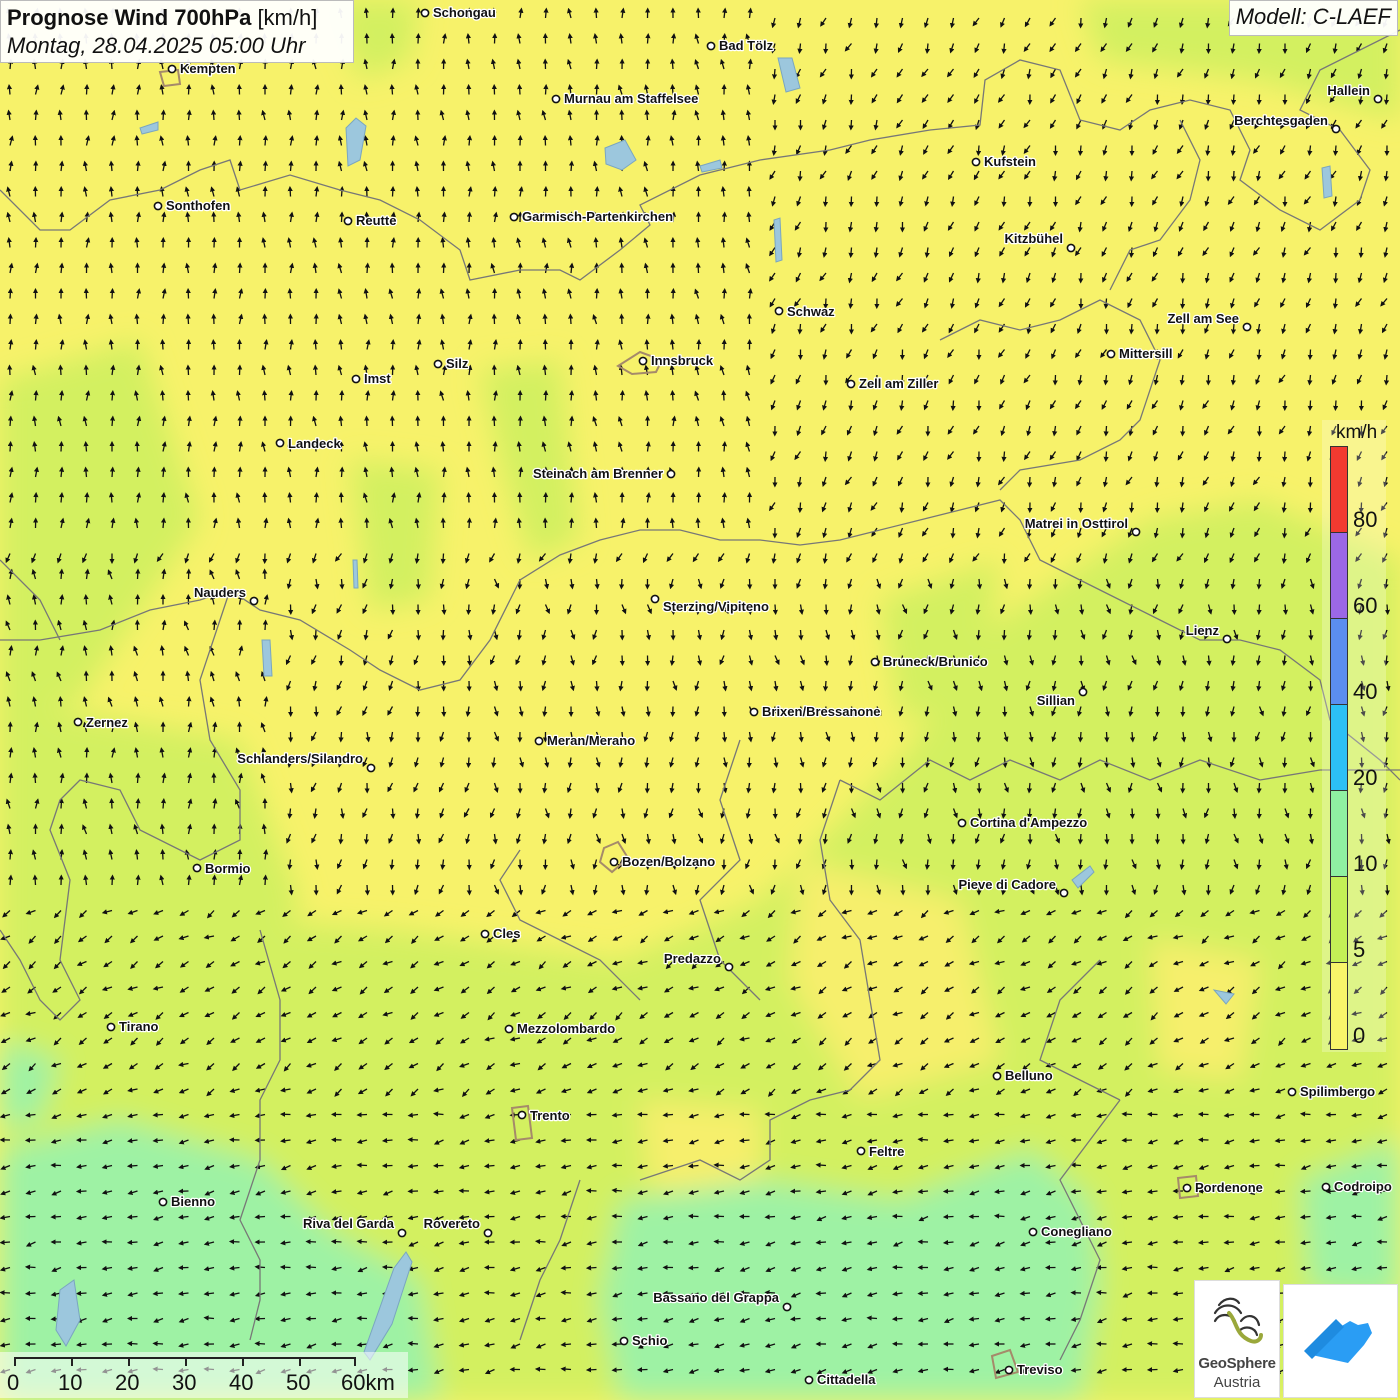 This screenshot has height=1400, width=1400. What do you see at coordinates (1337, 1091) in the screenshot?
I see `city-label: Spilimbergo` at bounding box center [1337, 1091].